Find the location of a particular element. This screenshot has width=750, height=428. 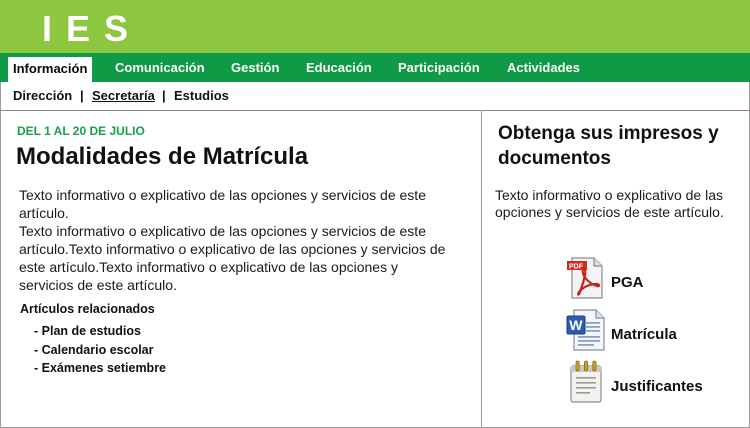

nav-item-gestion: Gestión is located at coordinates (255, 67).